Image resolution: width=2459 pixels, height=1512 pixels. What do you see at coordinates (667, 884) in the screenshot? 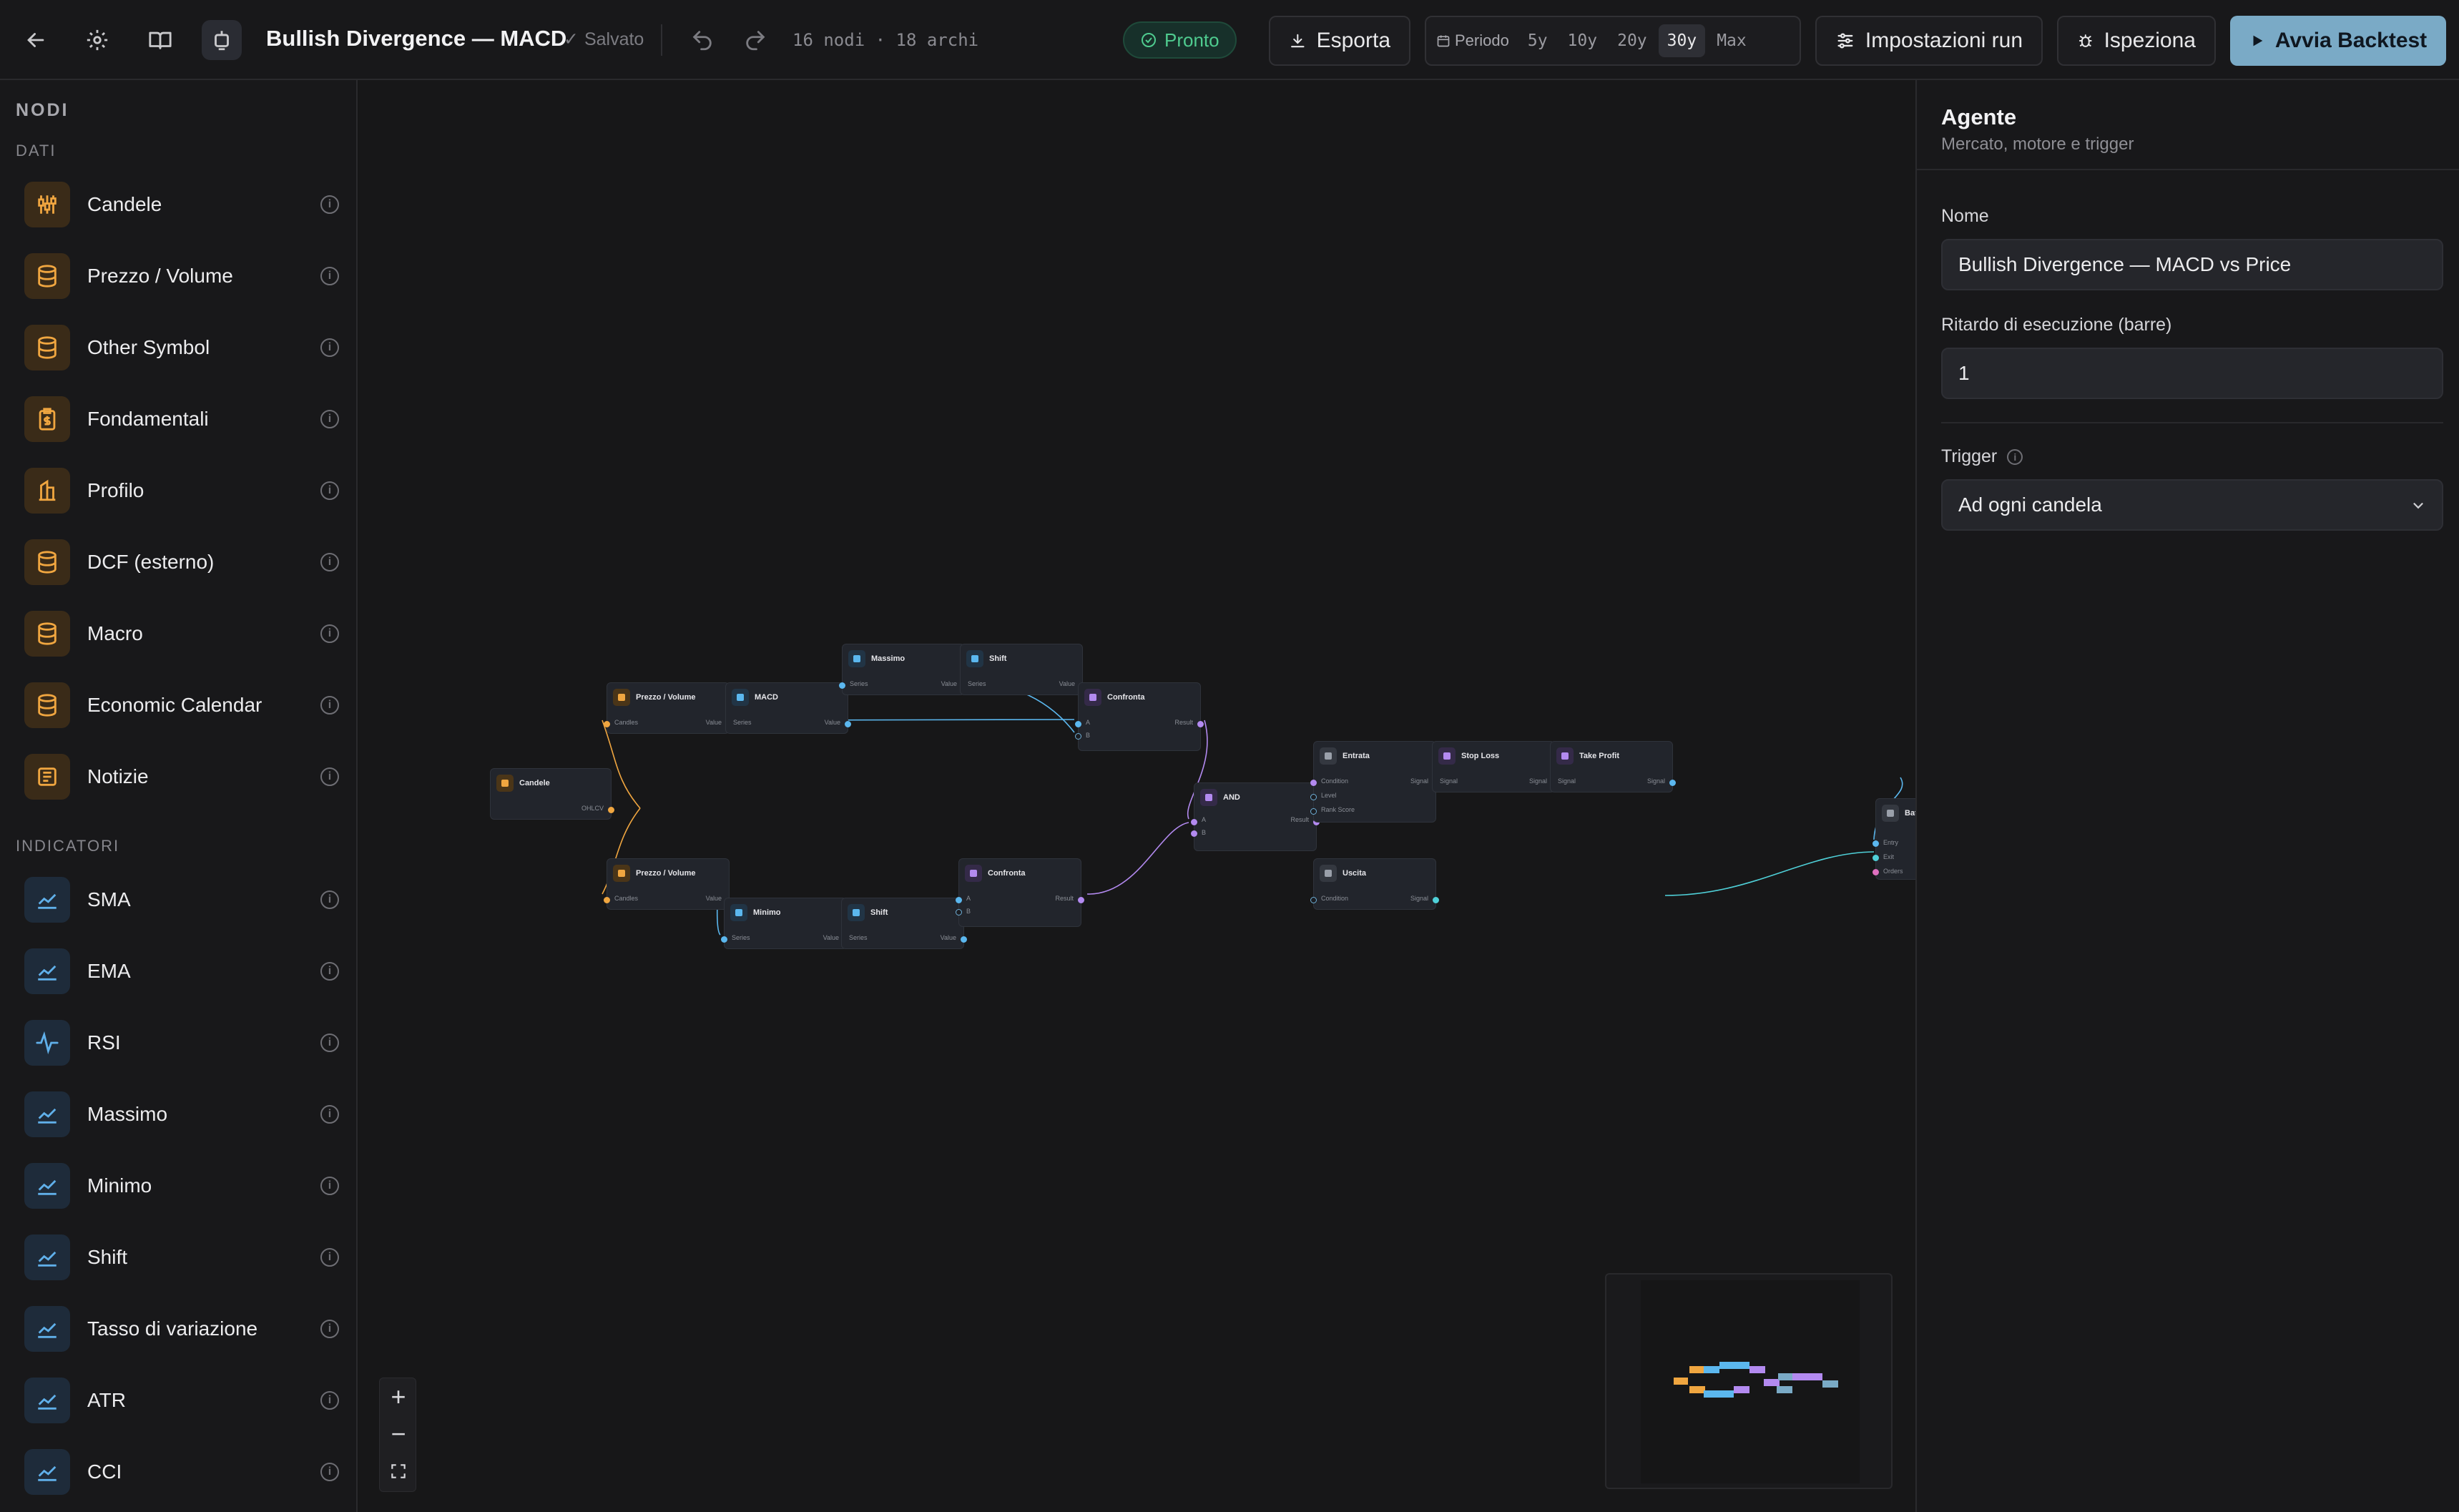
I see `node-prezzo-volume-bottom: Prezzo / Volume Candles Value` at bounding box center [667, 884].